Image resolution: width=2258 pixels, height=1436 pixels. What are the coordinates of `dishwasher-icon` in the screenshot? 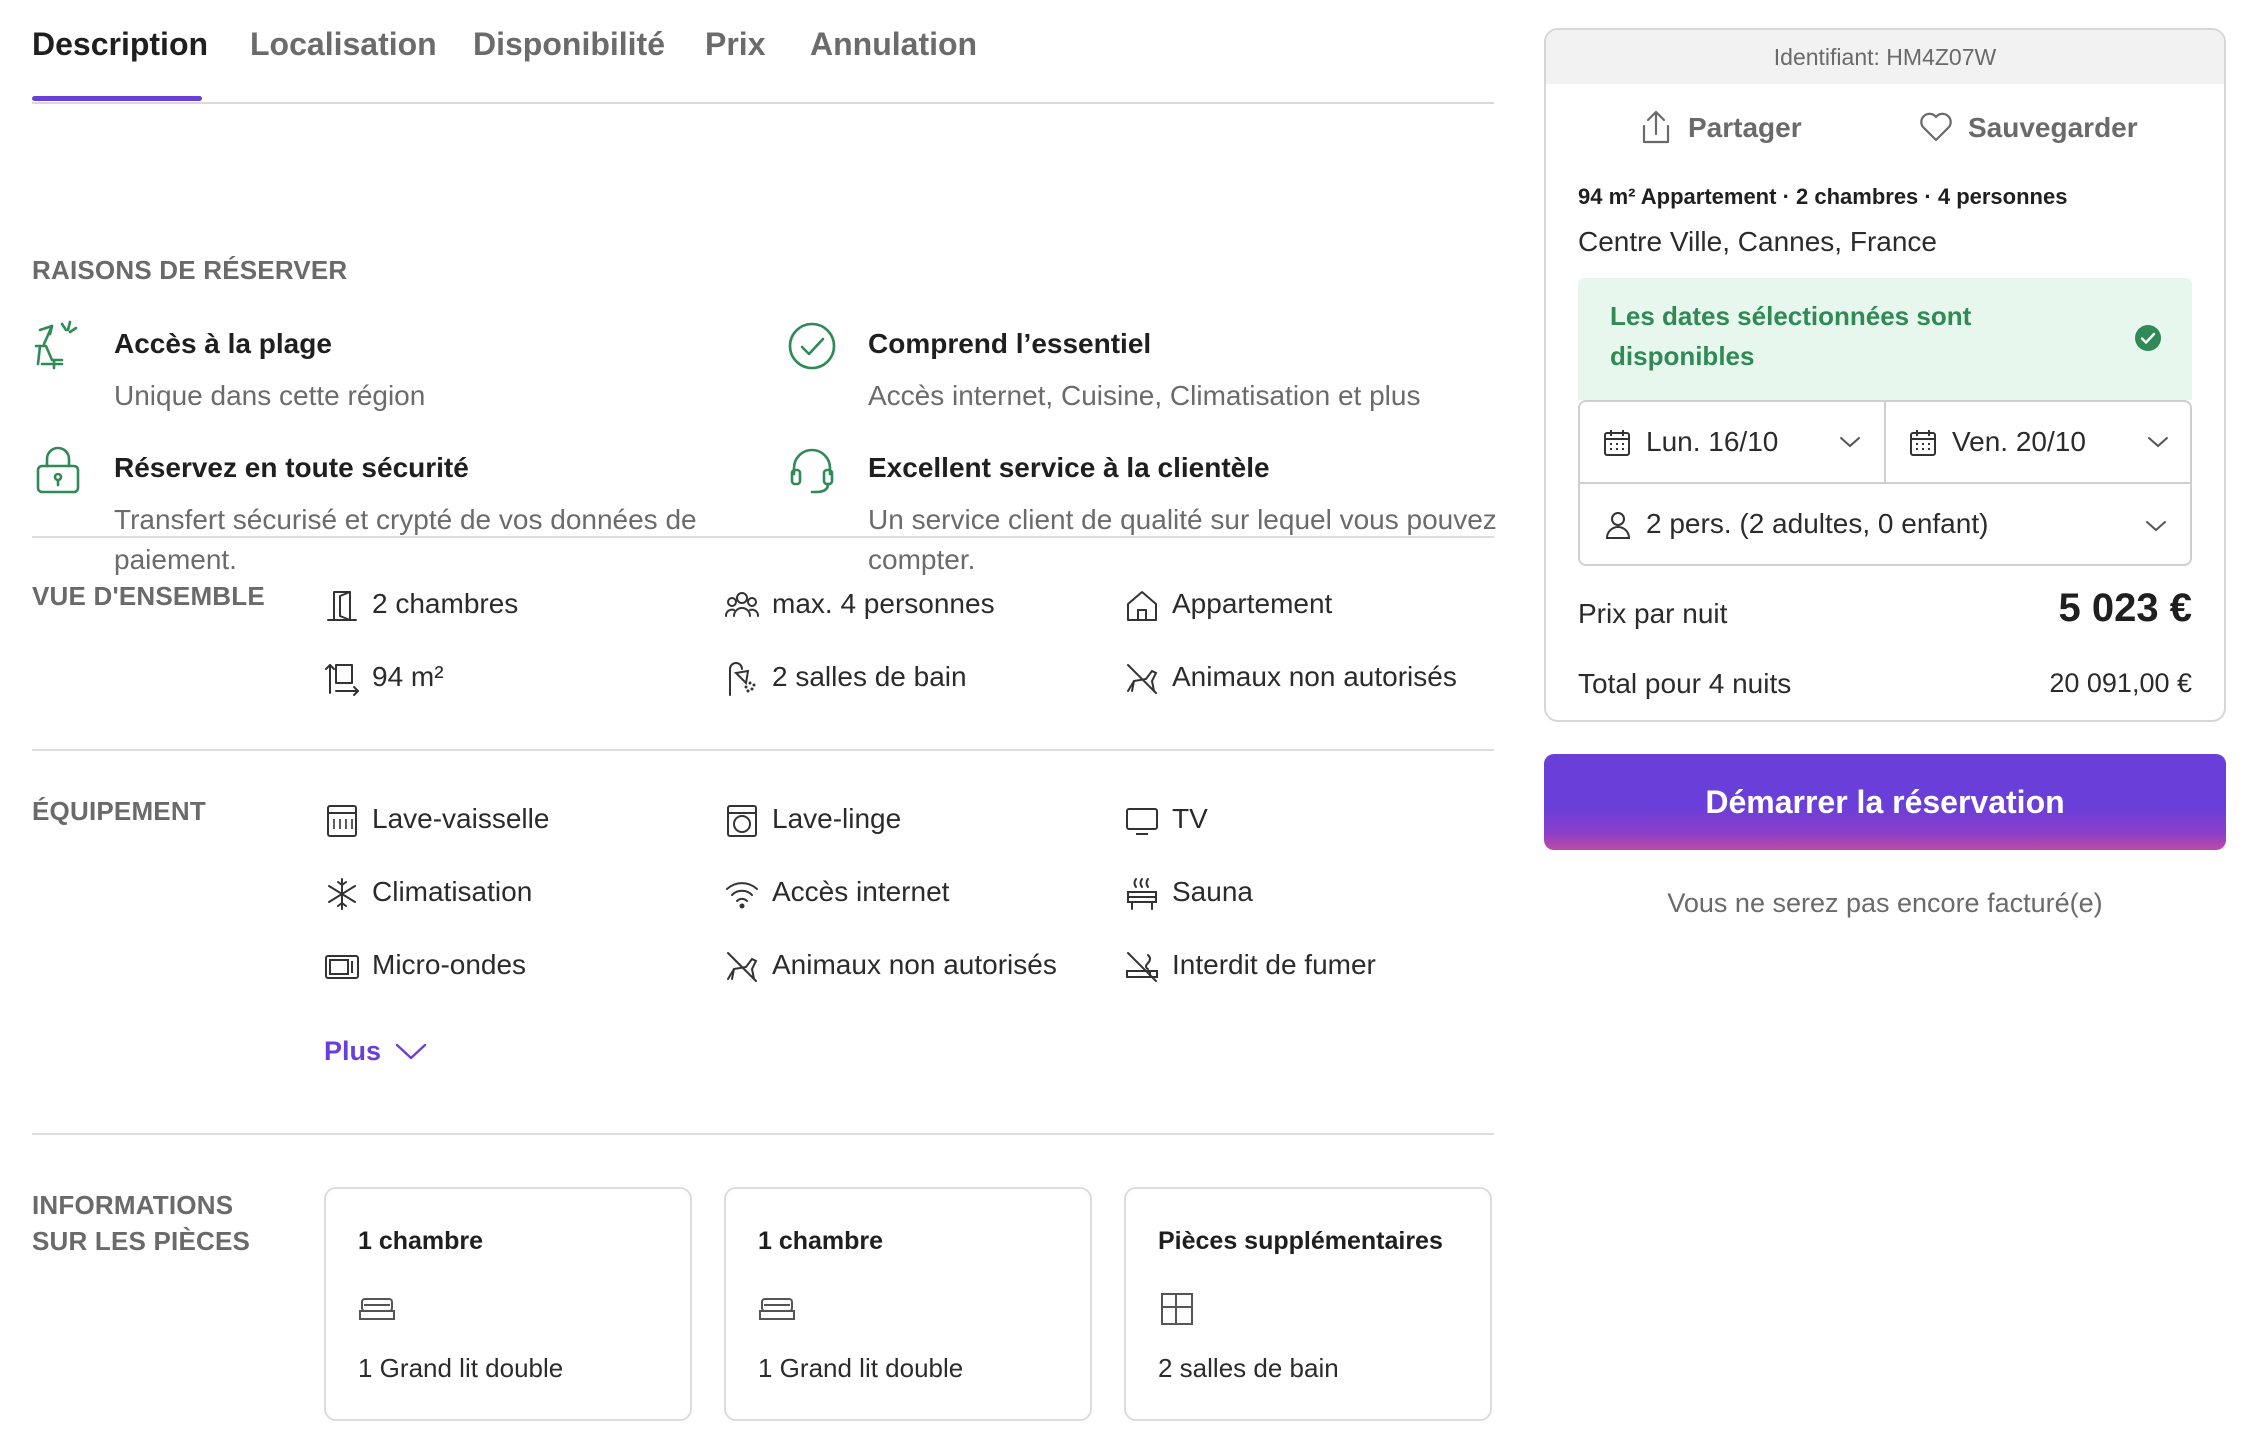 It's located at (342, 821).